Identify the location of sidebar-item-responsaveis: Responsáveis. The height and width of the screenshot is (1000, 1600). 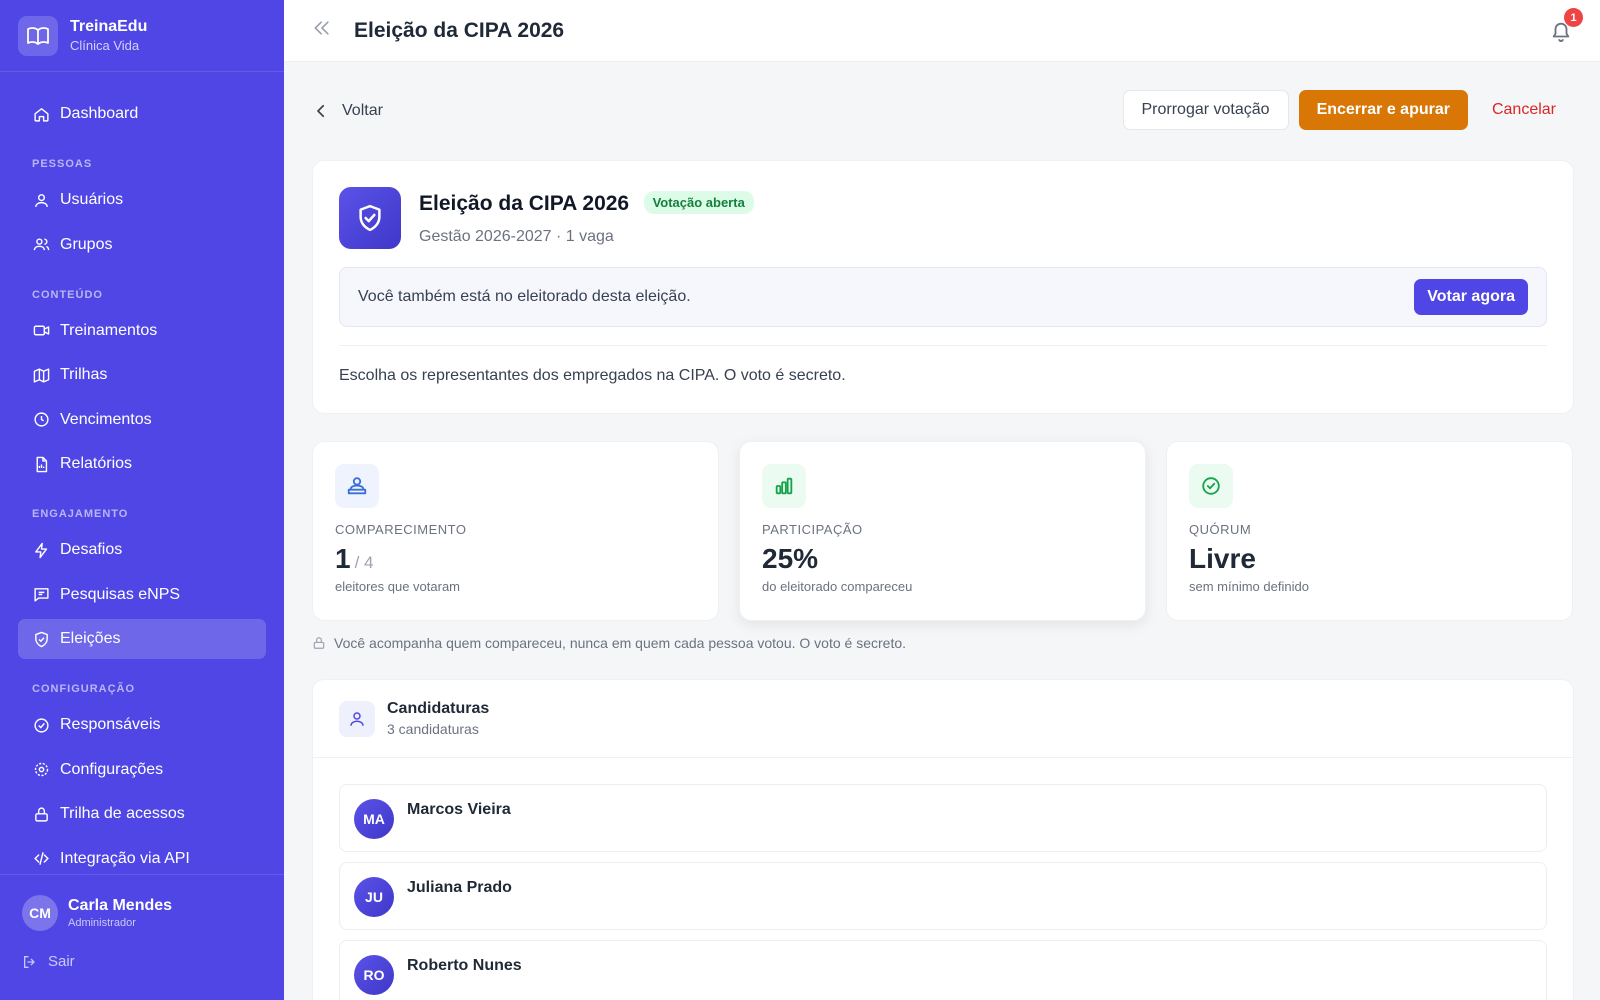
(142, 725).